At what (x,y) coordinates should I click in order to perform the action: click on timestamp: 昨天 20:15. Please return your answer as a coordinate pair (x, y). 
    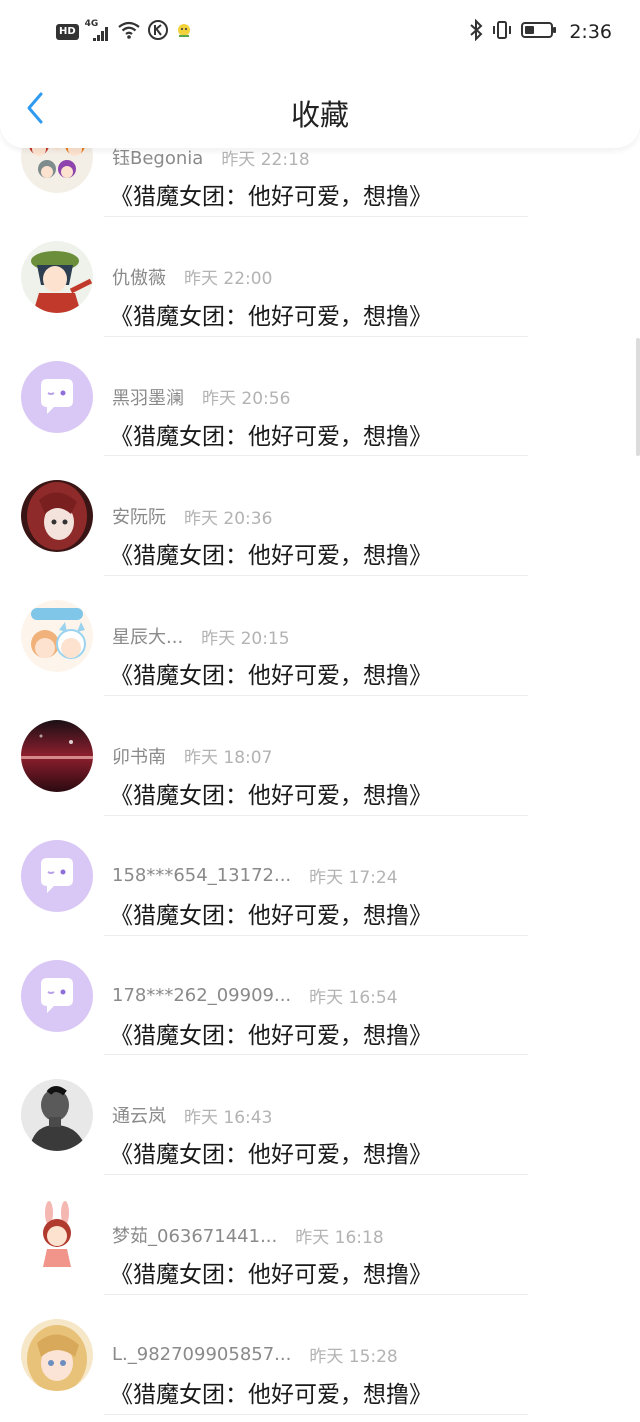
    Looking at the image, I should click on (245, 638).